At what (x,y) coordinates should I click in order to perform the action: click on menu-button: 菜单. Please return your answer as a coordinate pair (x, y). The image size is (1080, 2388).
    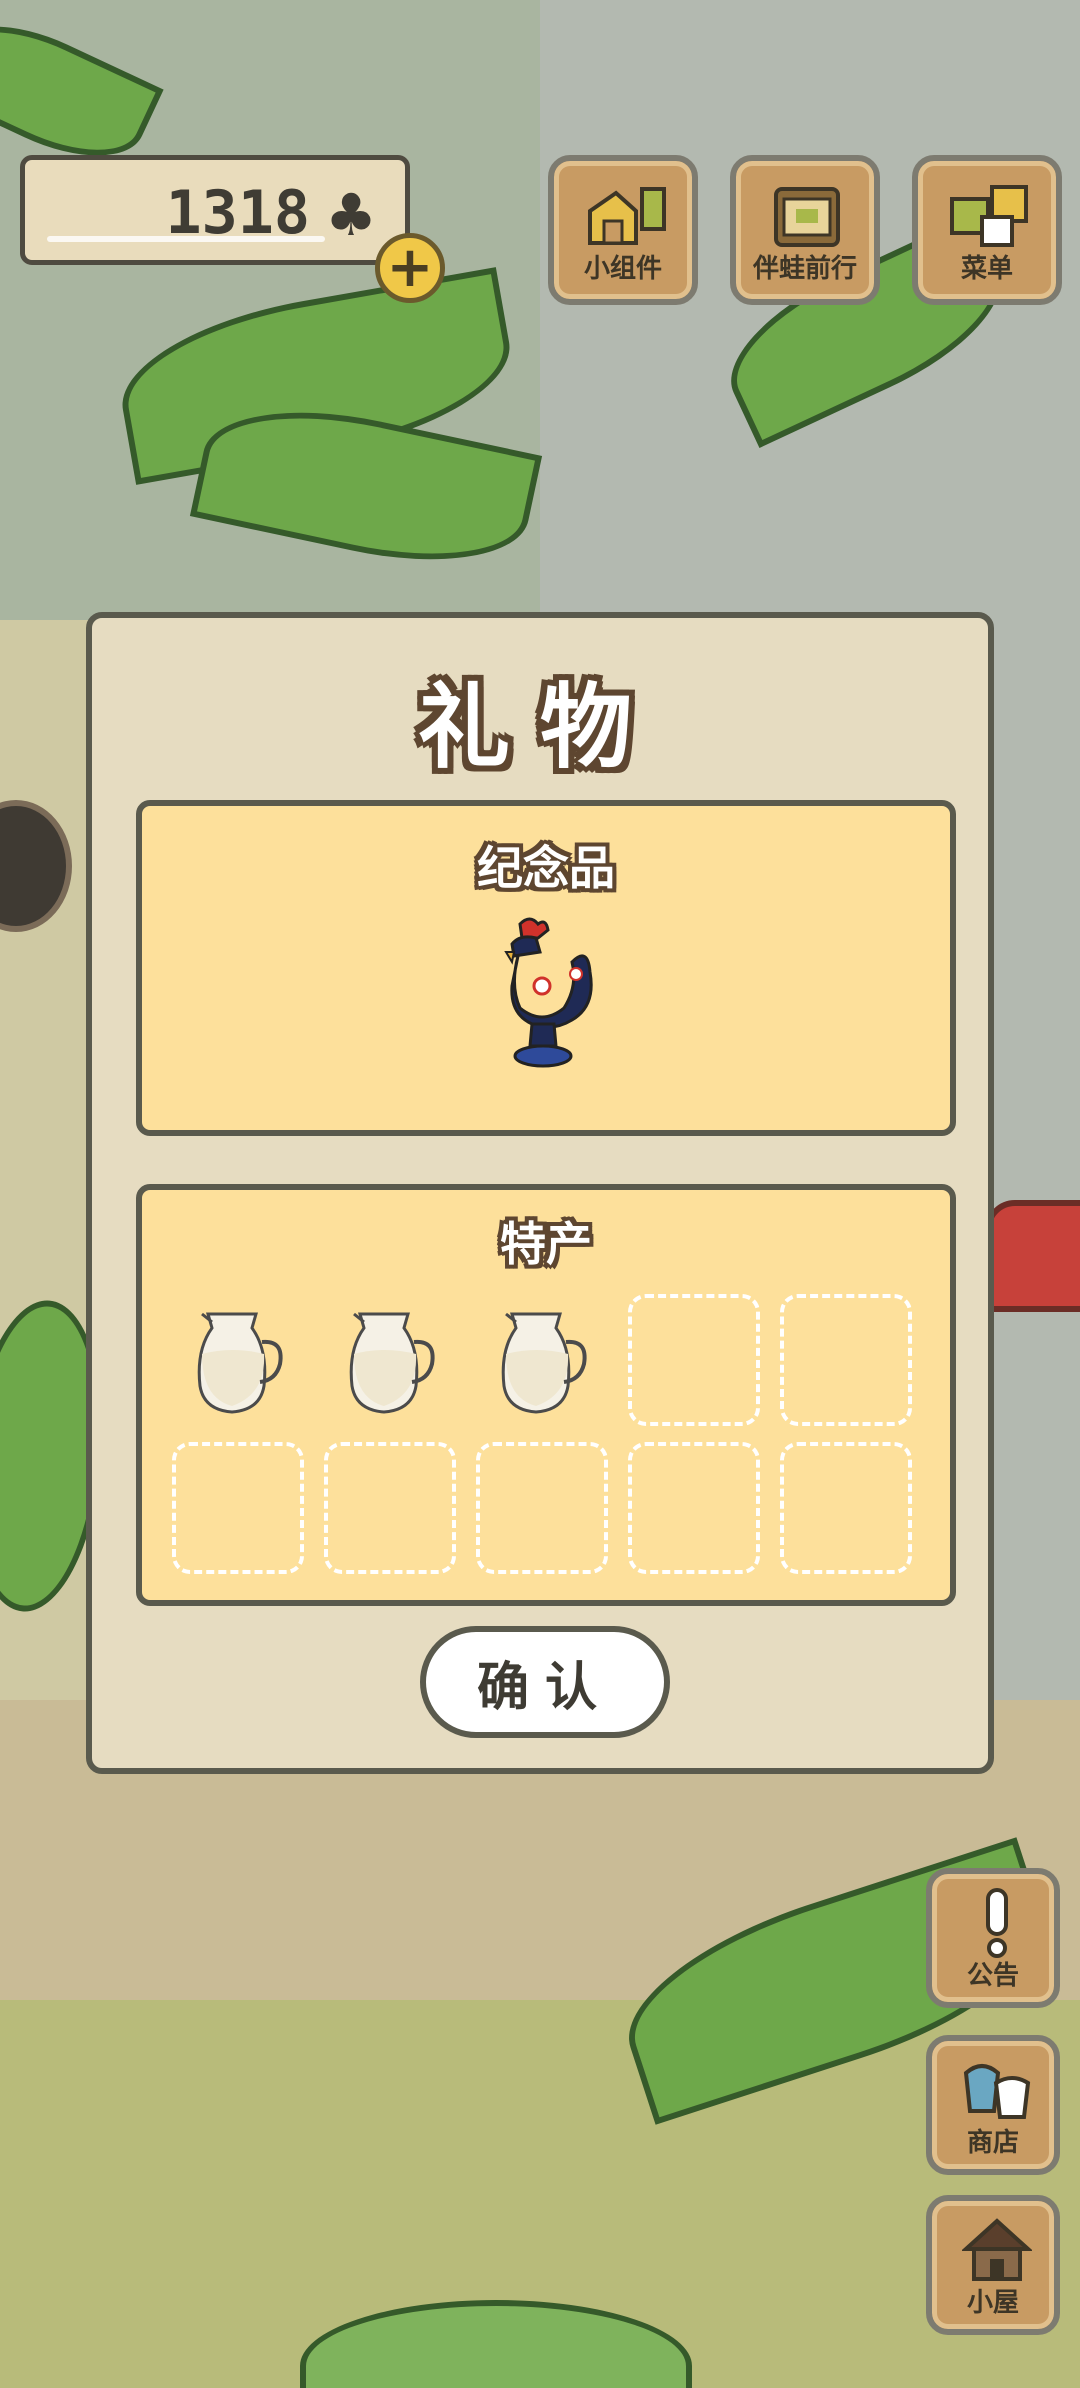
    Looking at the image, I should click on (987, 230).